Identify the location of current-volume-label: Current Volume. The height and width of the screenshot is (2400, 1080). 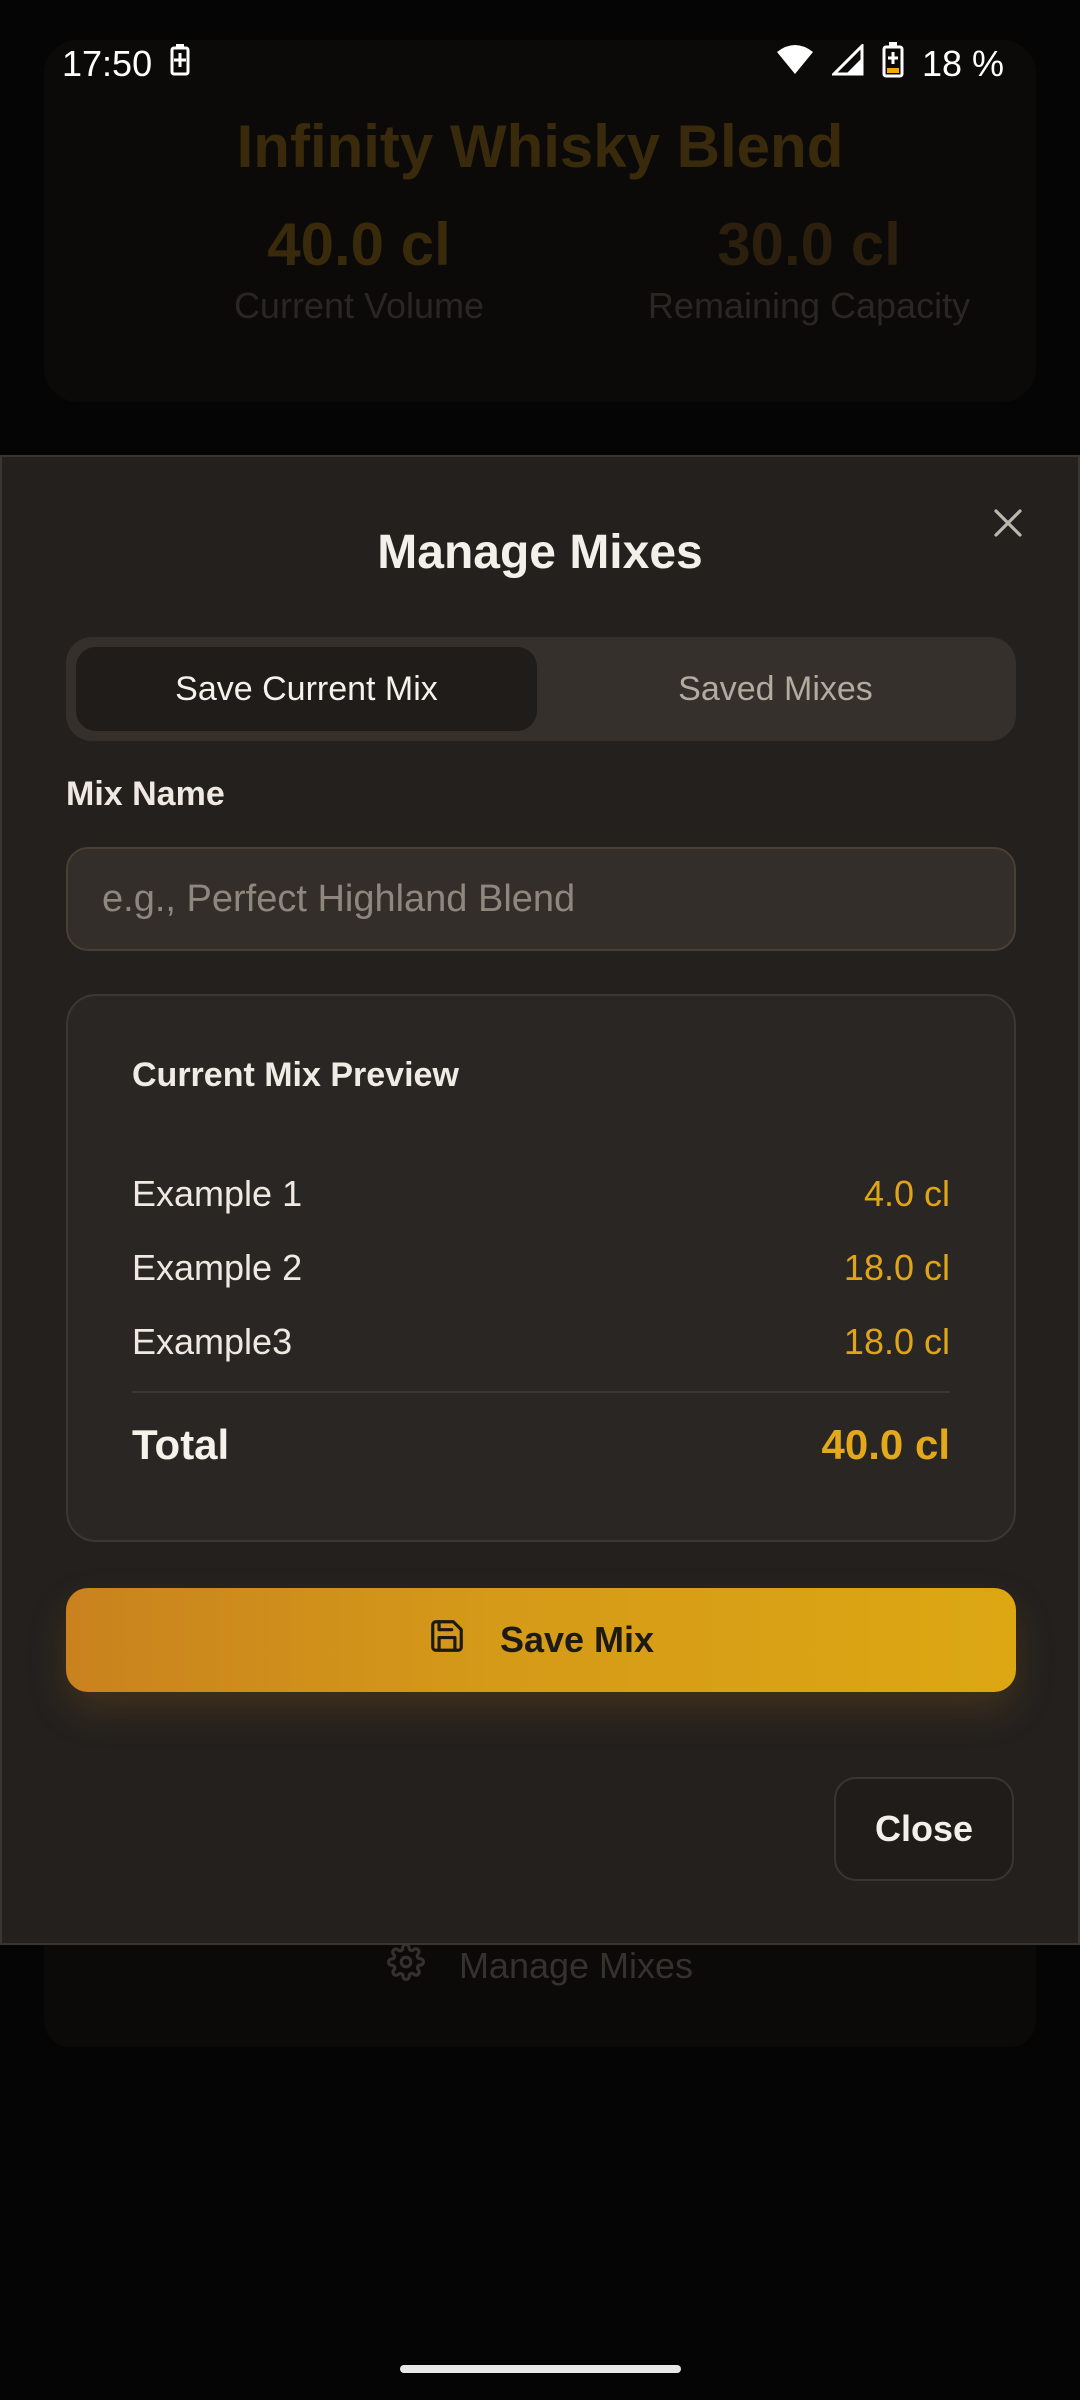
(359, 305).